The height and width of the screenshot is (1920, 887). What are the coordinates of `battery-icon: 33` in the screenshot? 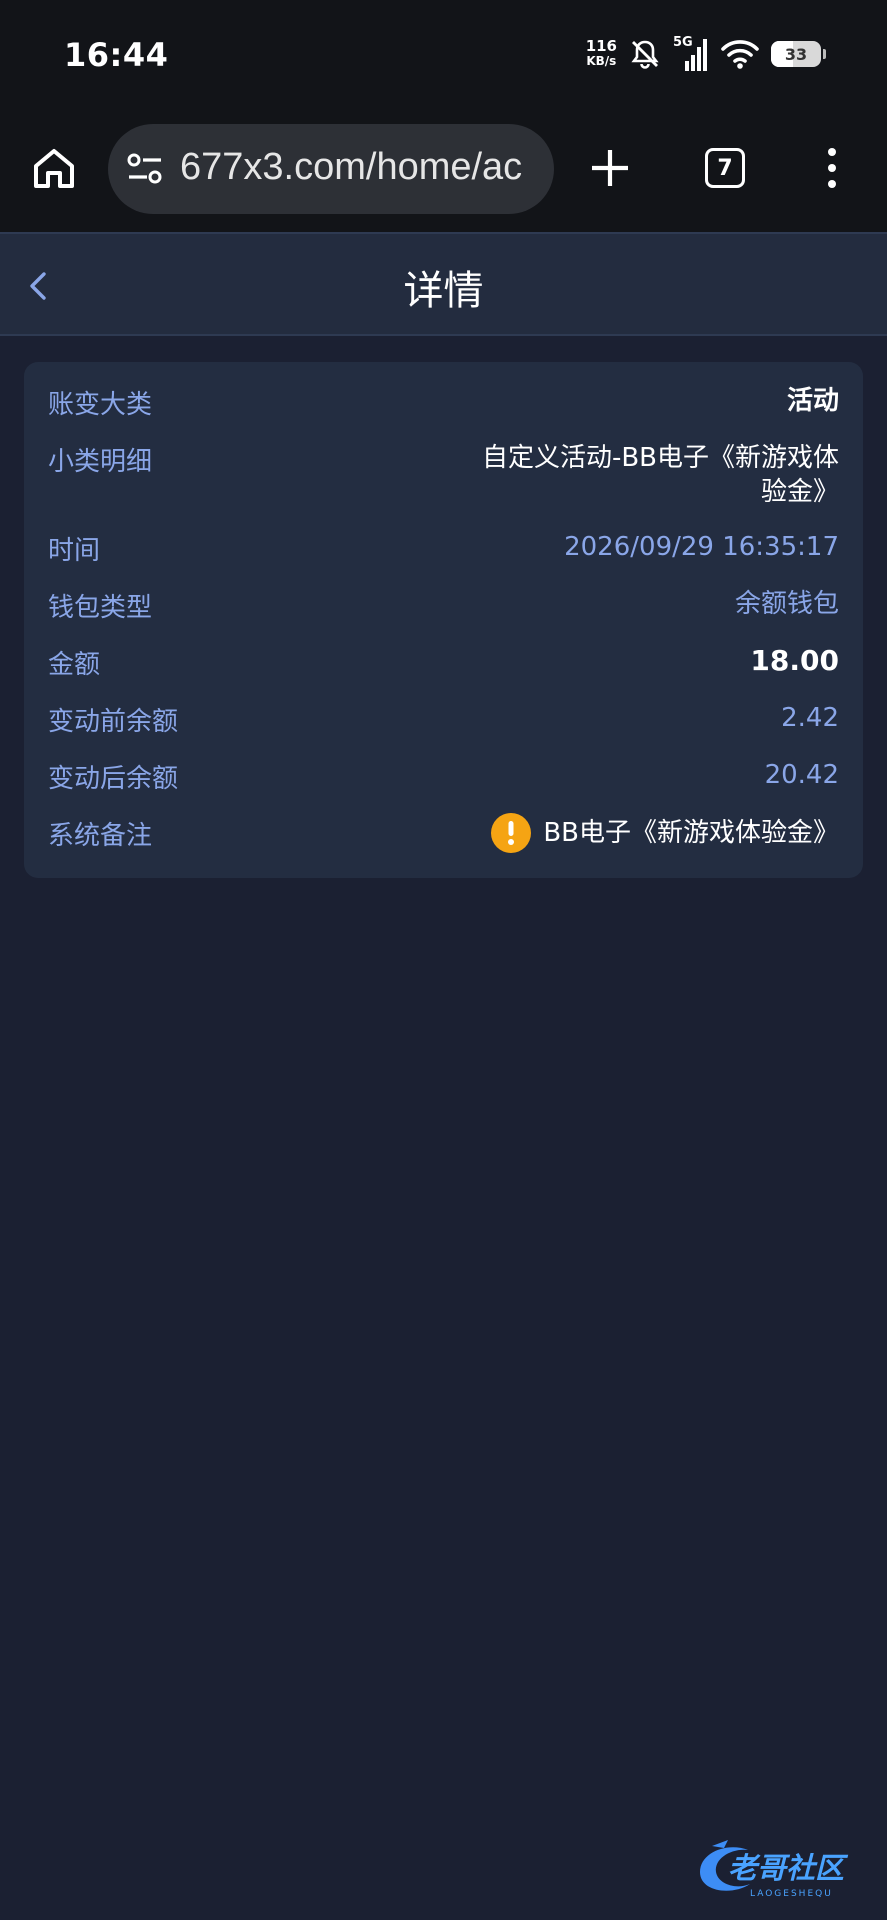 It's located at (798, 54).